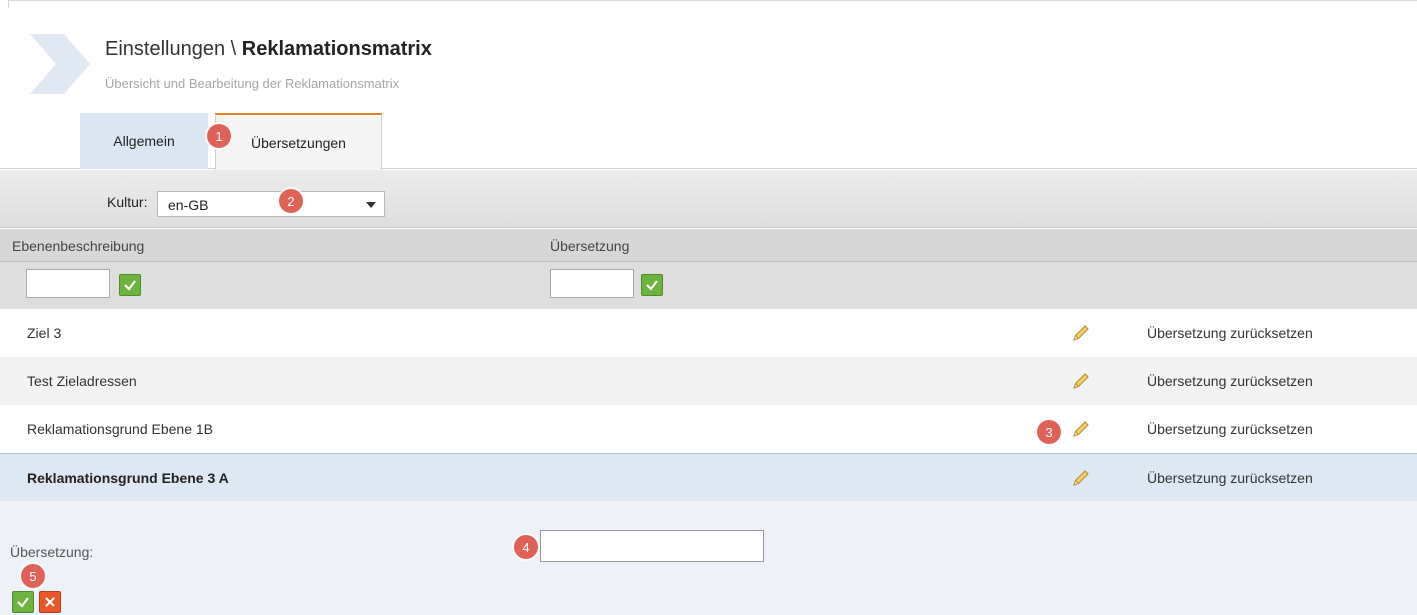  What do you see at coordinates (33, 576) in the screenshot?
I see `callout-badge-5: 5` at bounding box center [33, 576].